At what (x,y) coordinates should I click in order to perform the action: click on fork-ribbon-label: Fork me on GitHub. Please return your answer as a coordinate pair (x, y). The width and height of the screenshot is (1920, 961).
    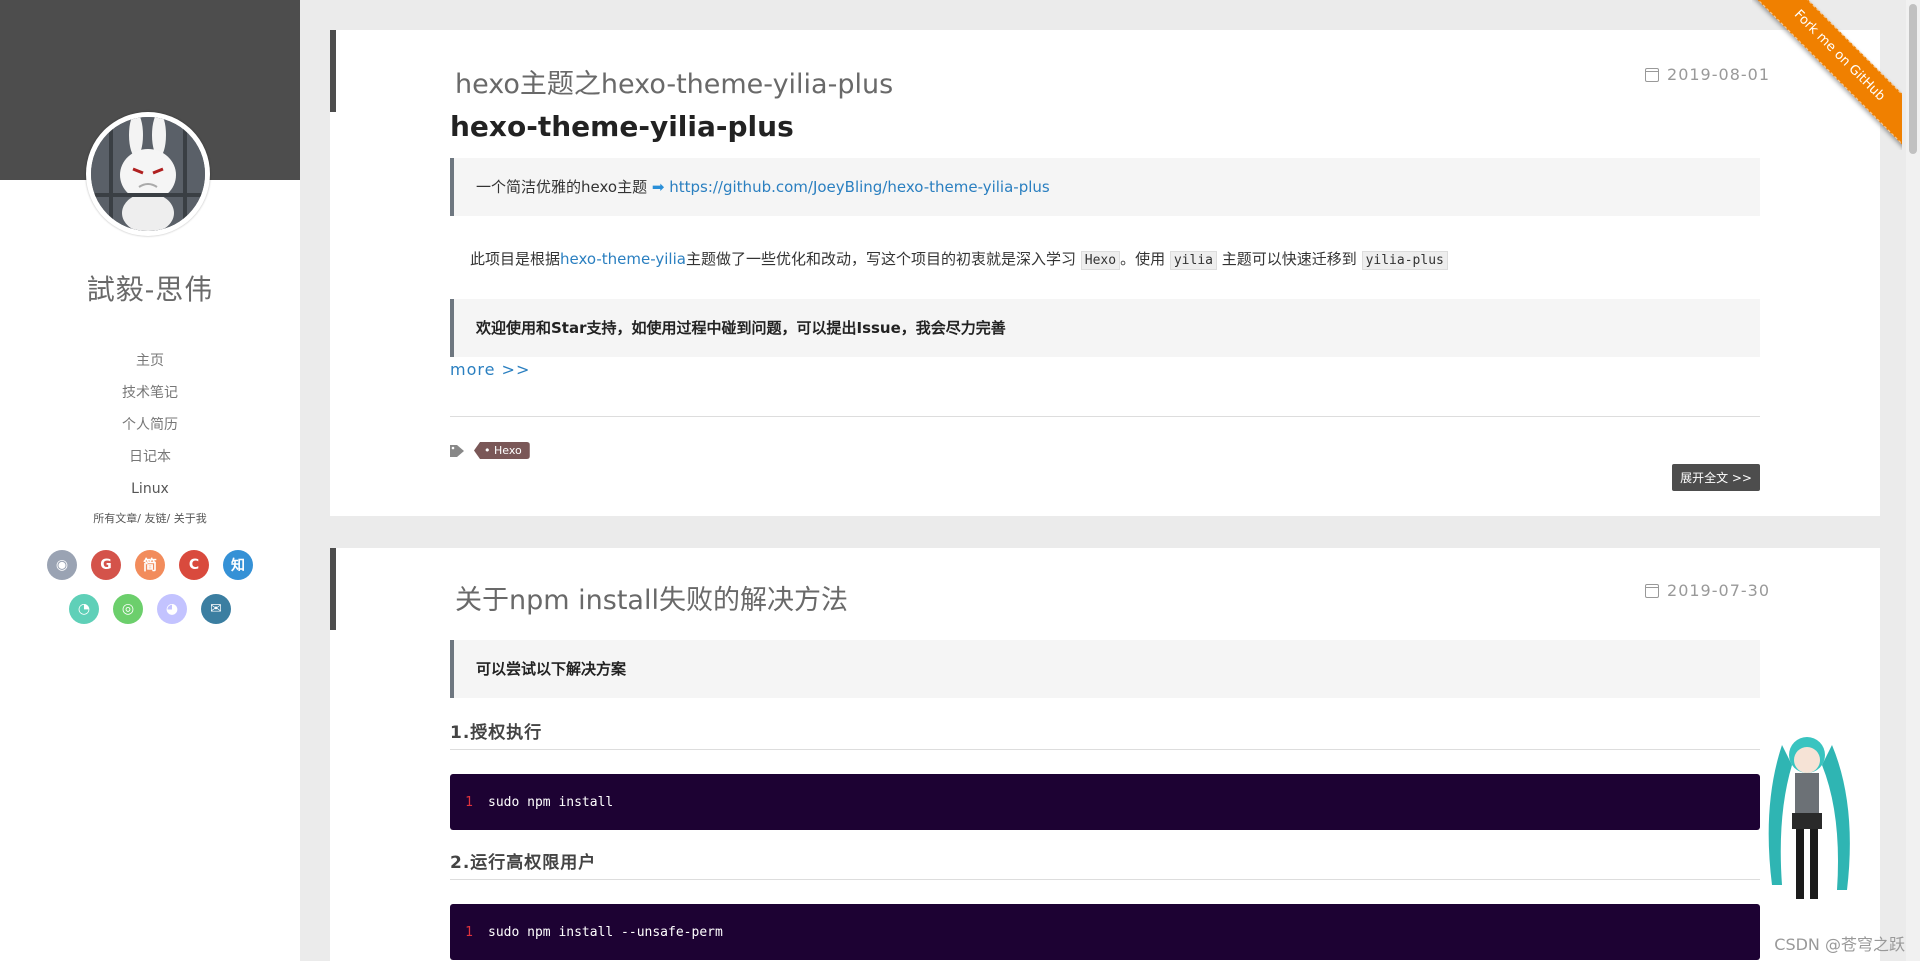
    Looking at the image, I should click on (1827, 75).